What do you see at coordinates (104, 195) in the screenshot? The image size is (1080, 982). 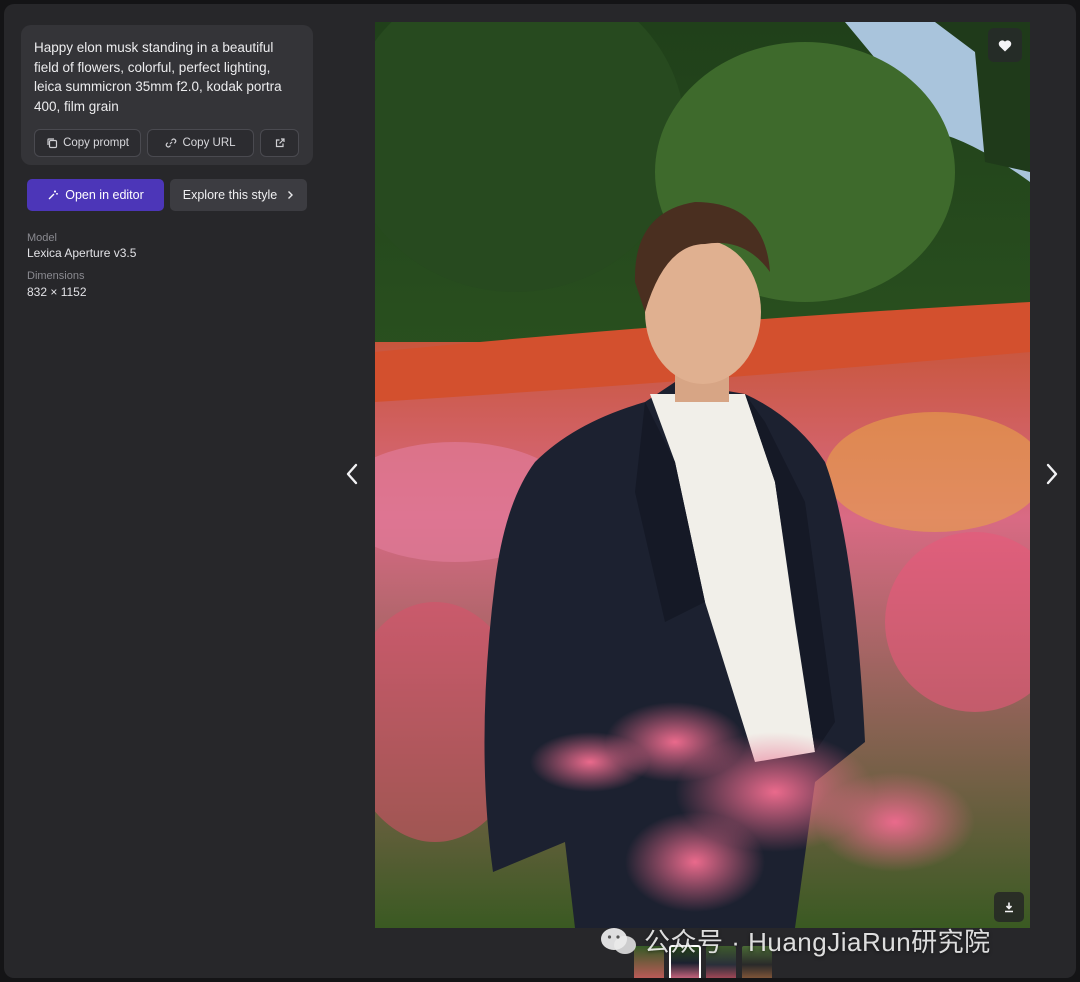 I see `open-in-editor-label: Open in editor` at bounding box center [104, 195].